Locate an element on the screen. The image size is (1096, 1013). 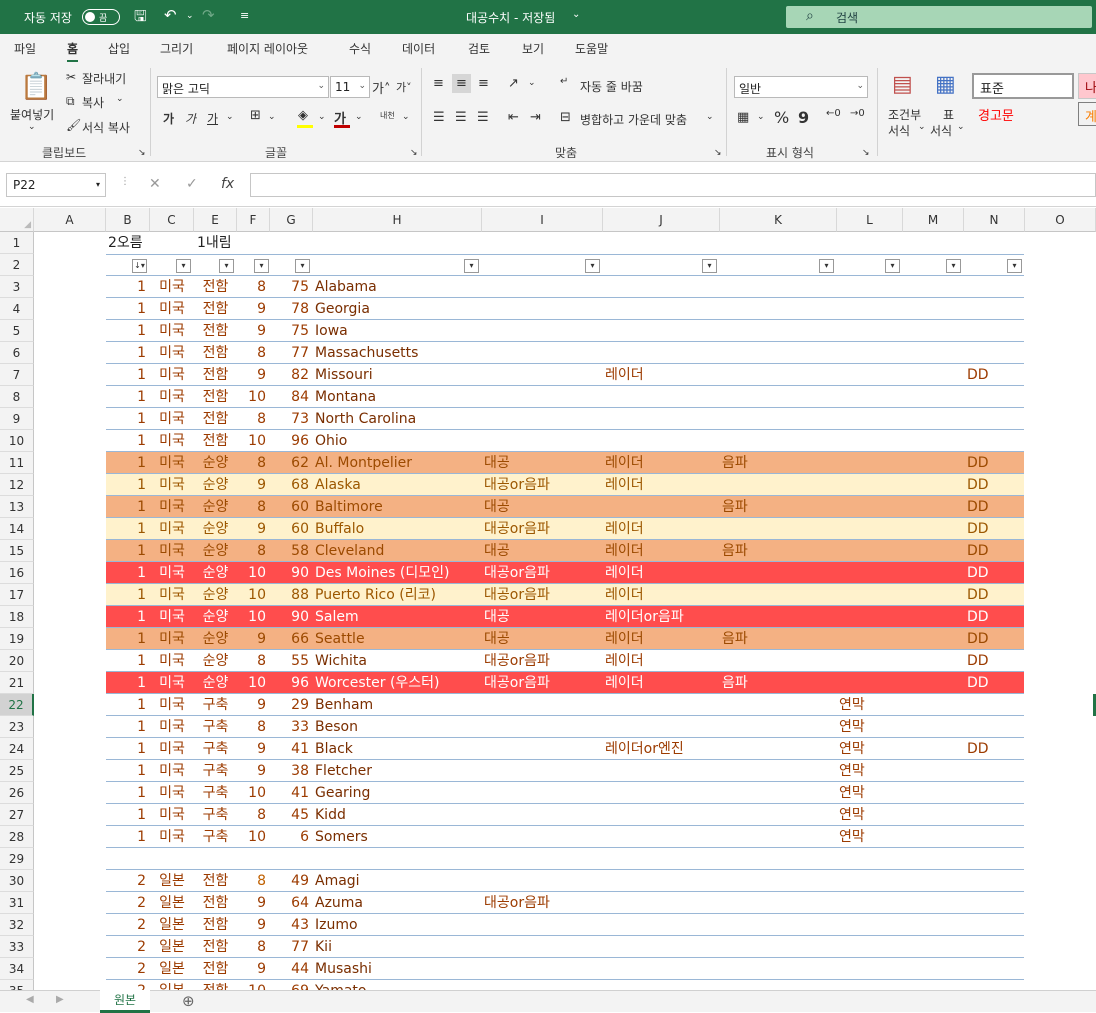
cell-l30 is located at coordinates (870, 881).